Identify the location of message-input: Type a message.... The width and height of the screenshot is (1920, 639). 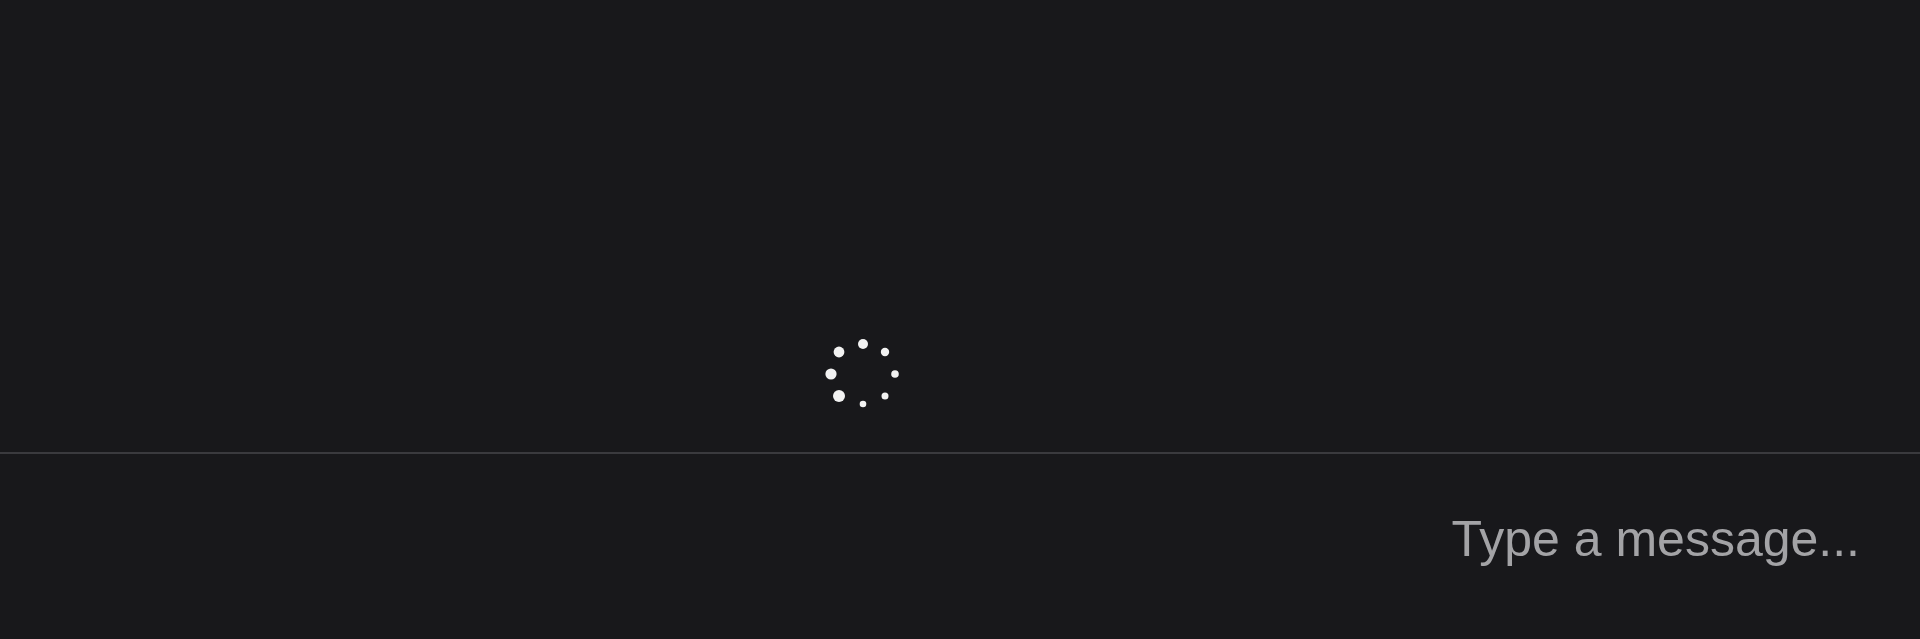
(930, 539).